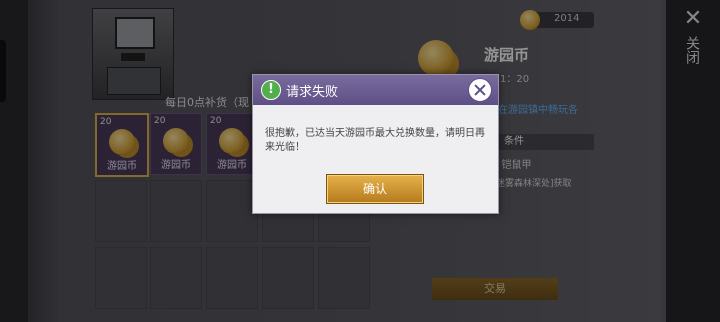 The width and height of the screenshot is (720, 322). Describe the element at coordinates (375, 189) in the screenshot. I see `confirm-button: 确认` at that location.